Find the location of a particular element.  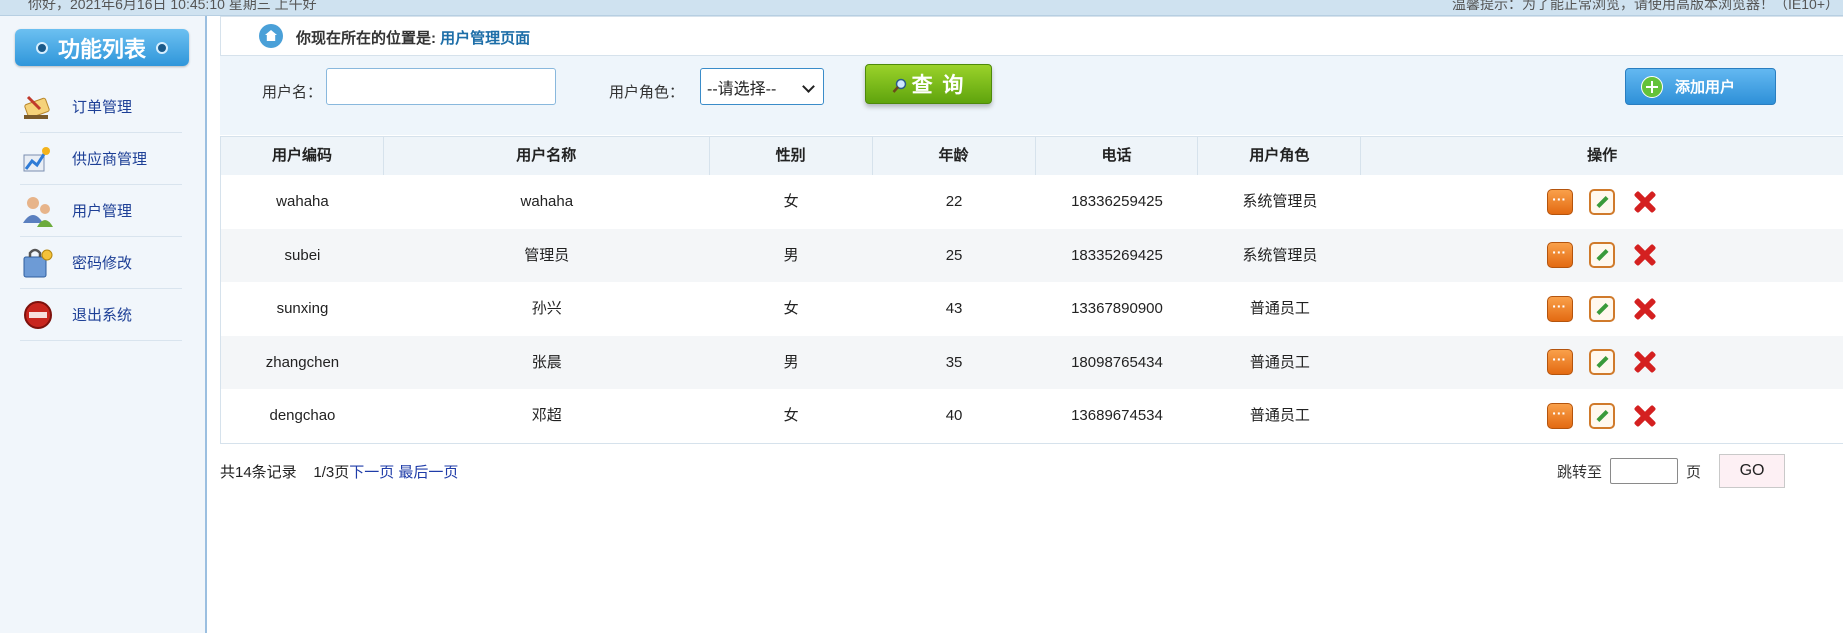

sidebar-item-users: 用户管理 is located at coordinates (101, 211).